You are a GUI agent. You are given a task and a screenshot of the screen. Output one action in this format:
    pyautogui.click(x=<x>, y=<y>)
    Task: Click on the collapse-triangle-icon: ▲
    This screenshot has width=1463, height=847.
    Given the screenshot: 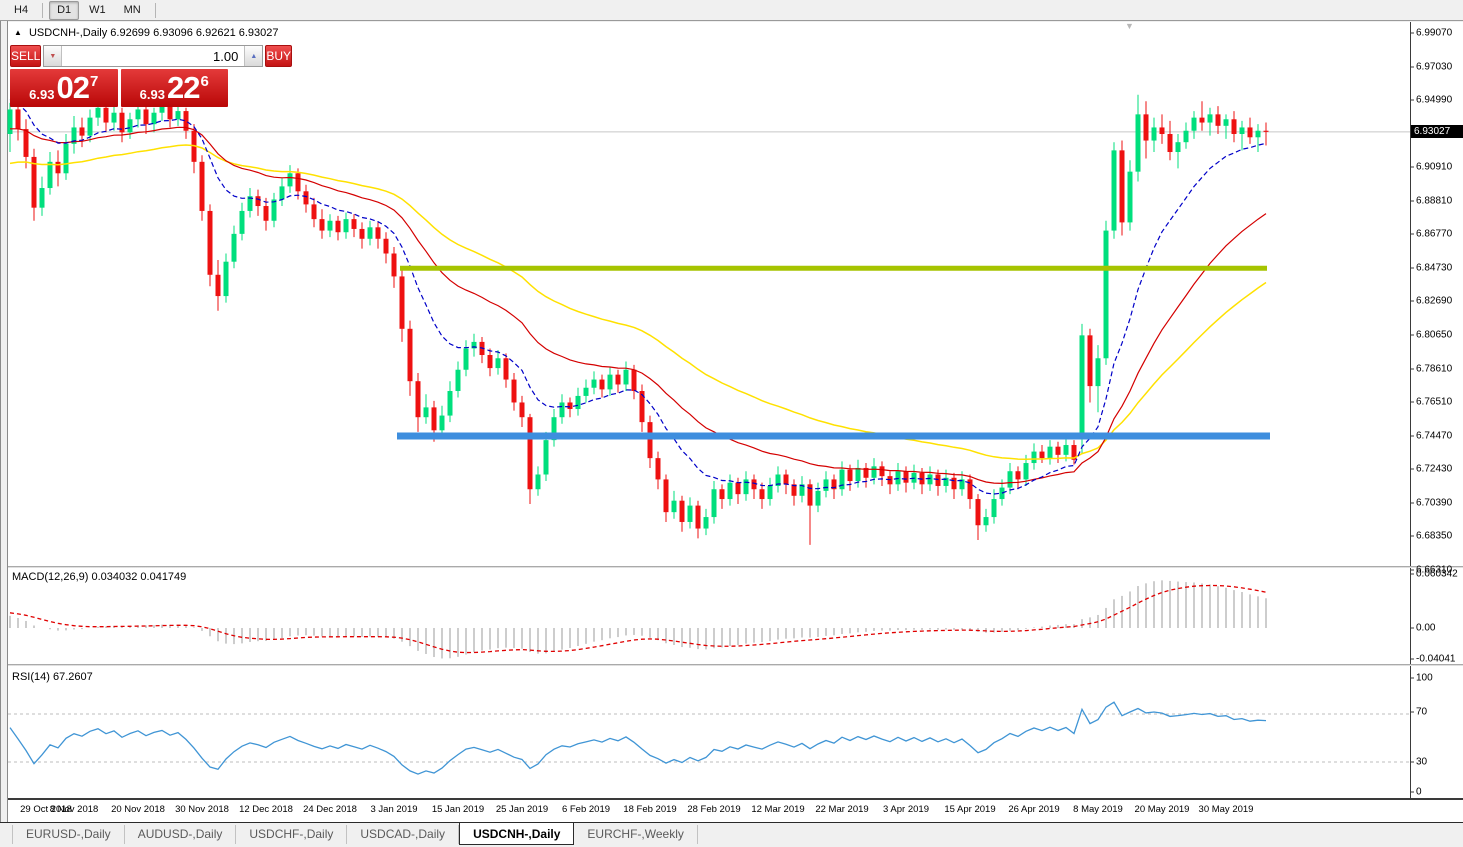 What is the action you would take?
    pyautogui.click(x=18, y=32)
    